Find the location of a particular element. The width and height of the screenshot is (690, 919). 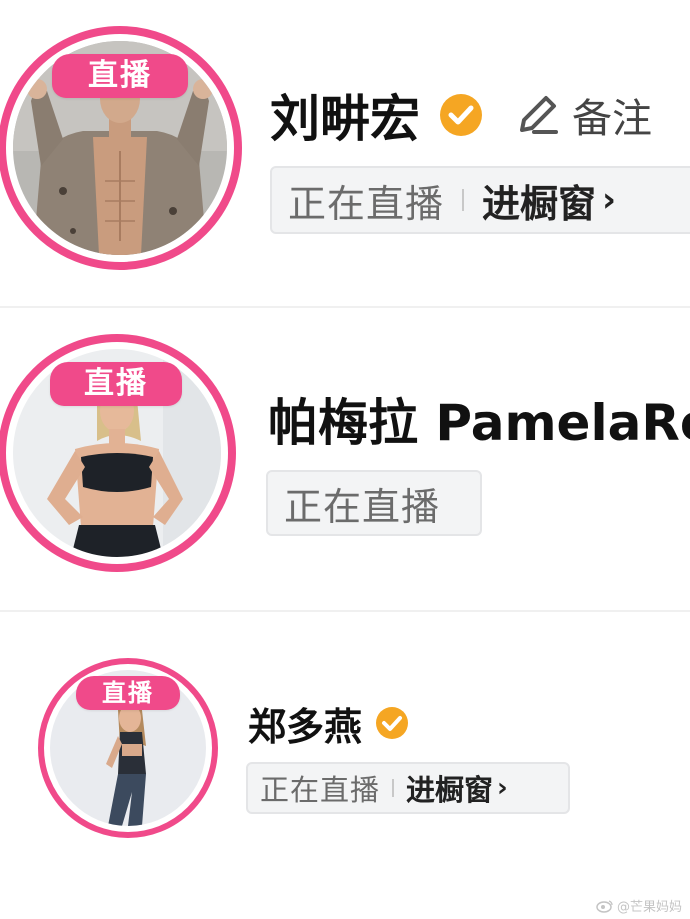

watermark: @芒果妈妈 is located at coordinates (639, 905).